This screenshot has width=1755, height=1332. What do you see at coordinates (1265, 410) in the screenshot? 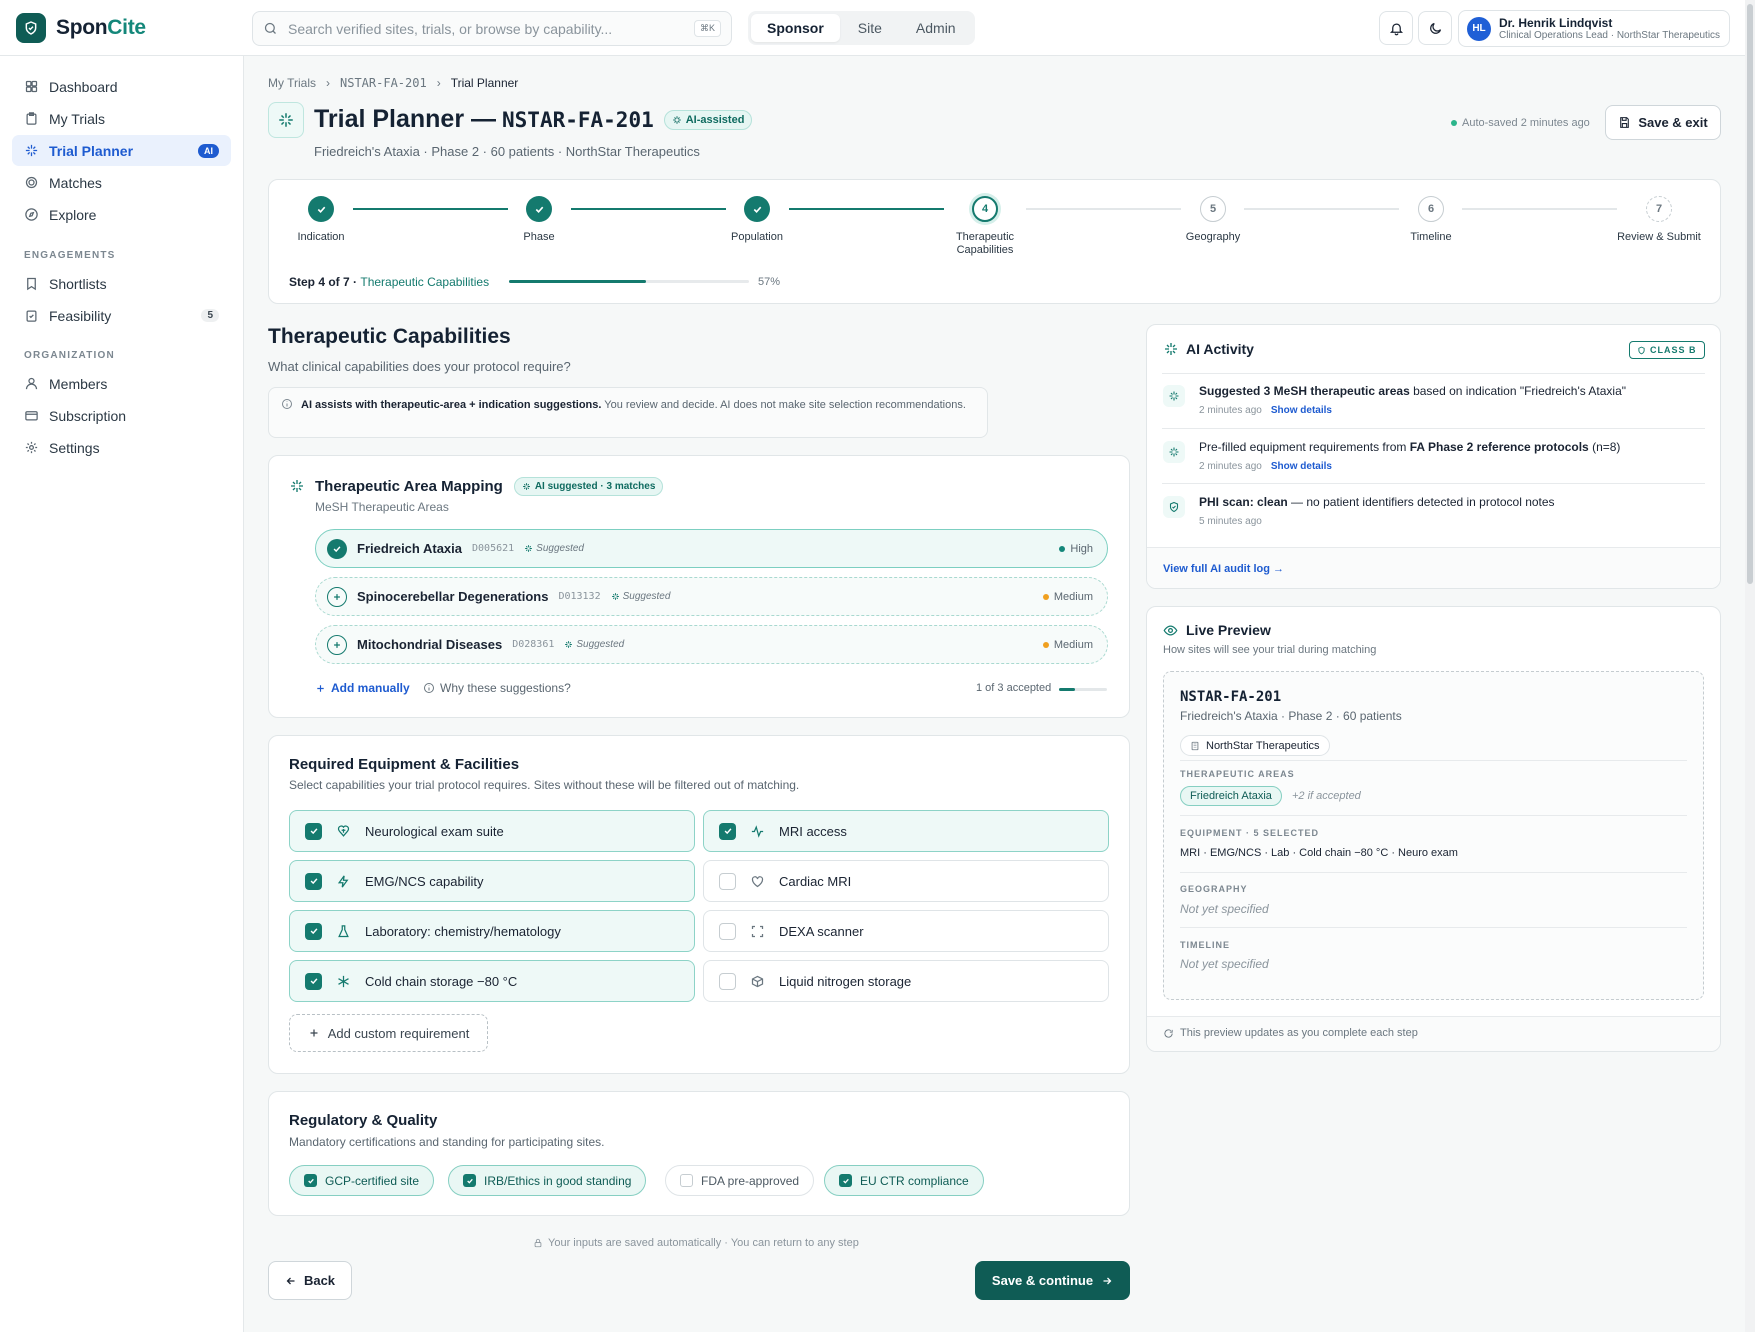
I see `activity-meta: 2 minutes ago Show details` at bounding box center [1265, 410].